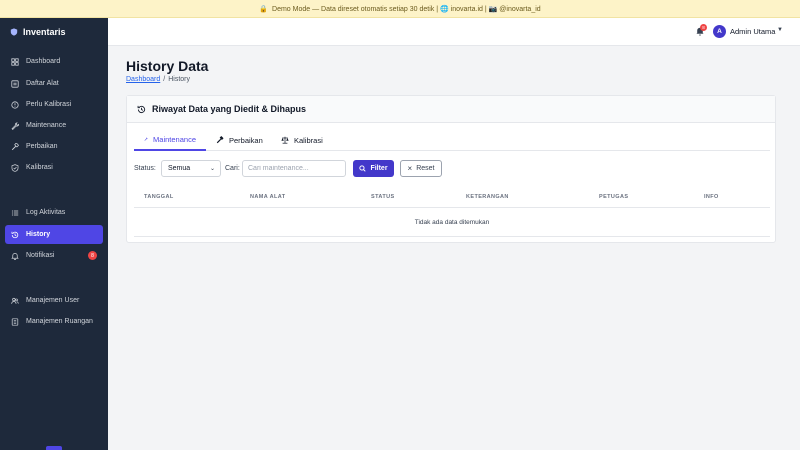 This screenshot has height=450, width=800. I want to click on tab-bar: Maintenance Perbaikan Kalibrasi, so click(452, 140).